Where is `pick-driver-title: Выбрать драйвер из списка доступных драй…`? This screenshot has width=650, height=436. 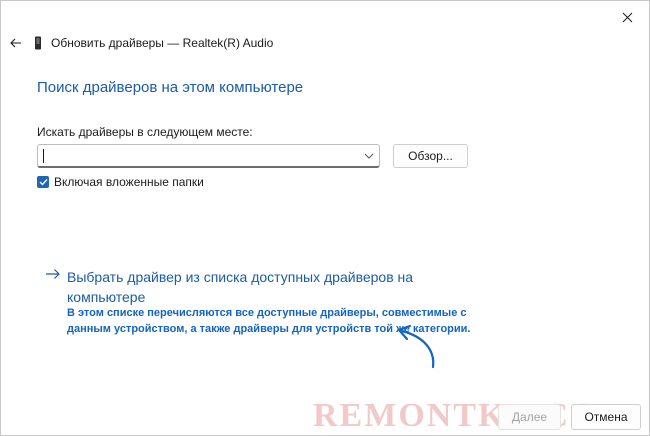 pick-driver-title: Выбрать драйвер из списка доступных драй… is located at coordinates (257, 287).